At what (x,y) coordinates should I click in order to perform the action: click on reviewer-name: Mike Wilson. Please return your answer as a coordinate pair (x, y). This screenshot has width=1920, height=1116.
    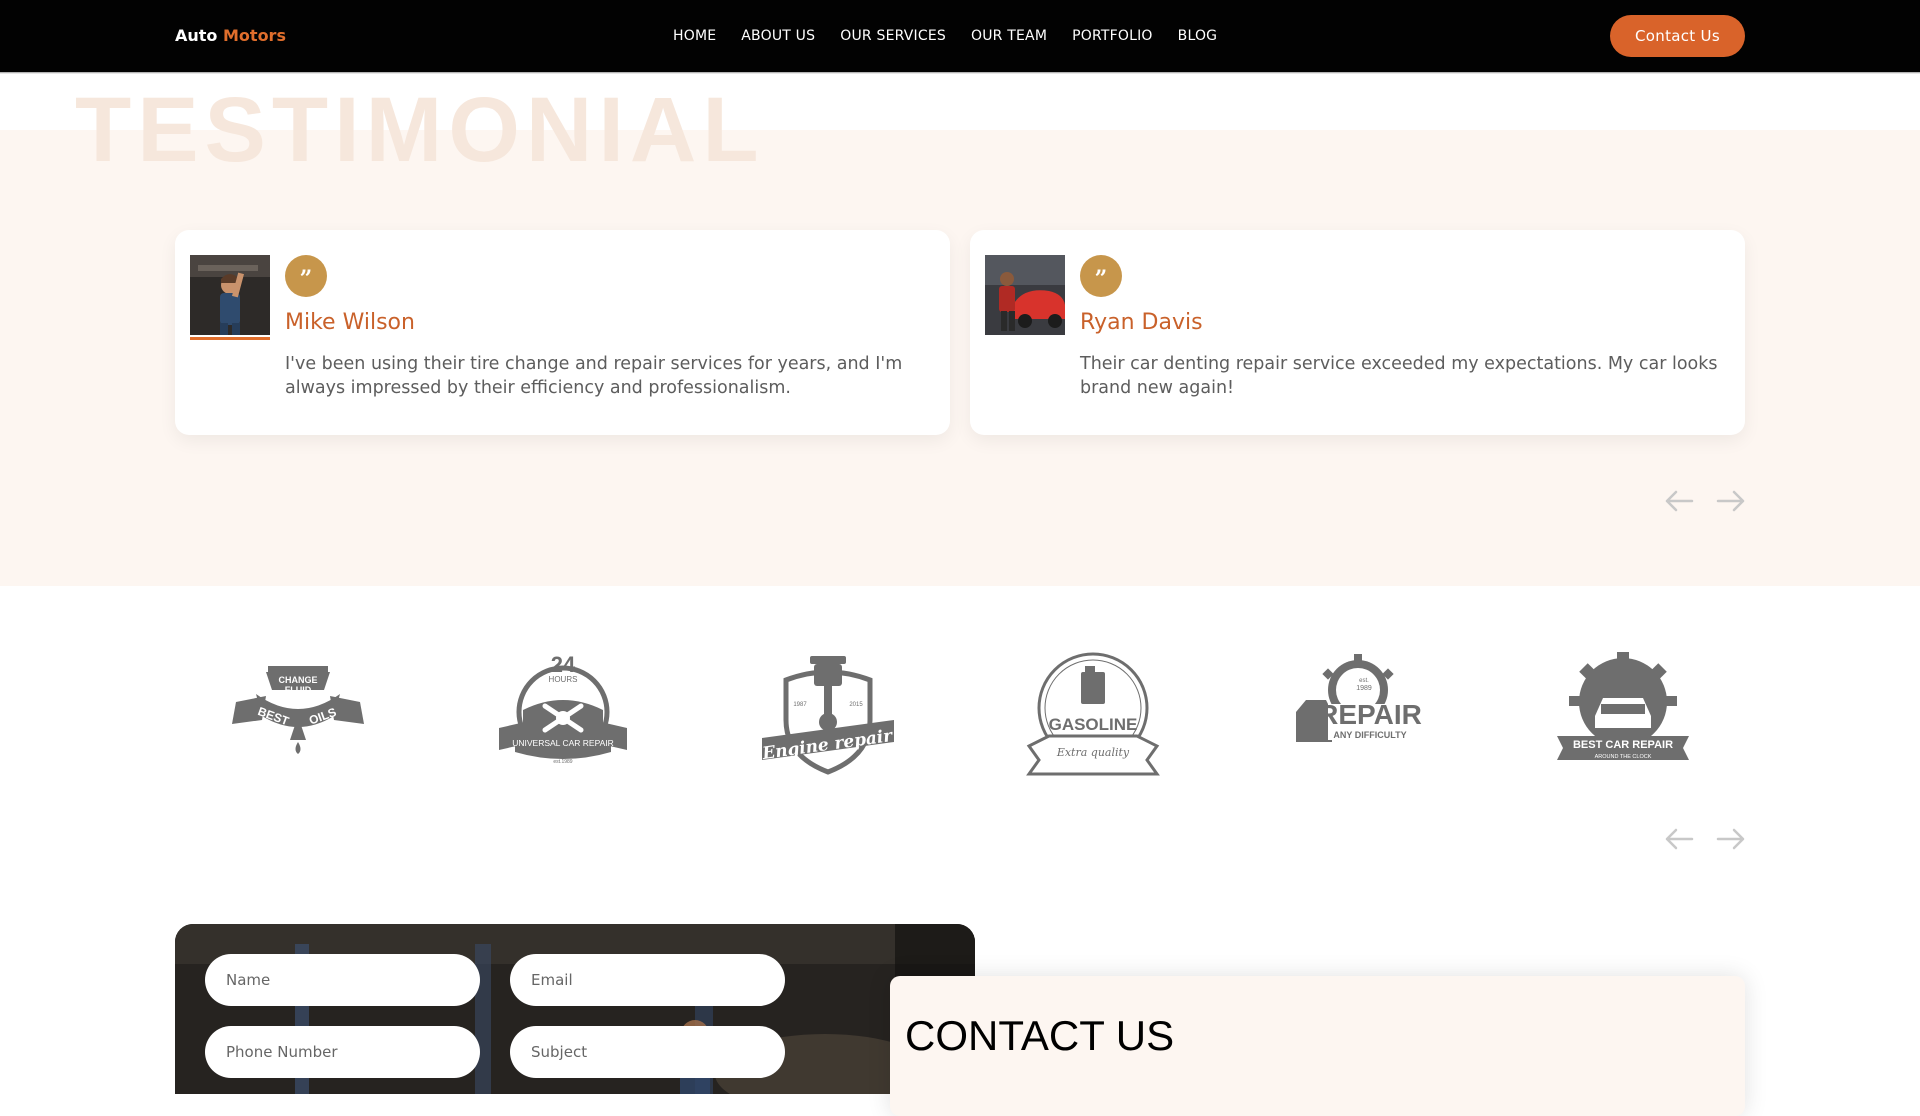
    Looking at the image, I should click on (350, 322).